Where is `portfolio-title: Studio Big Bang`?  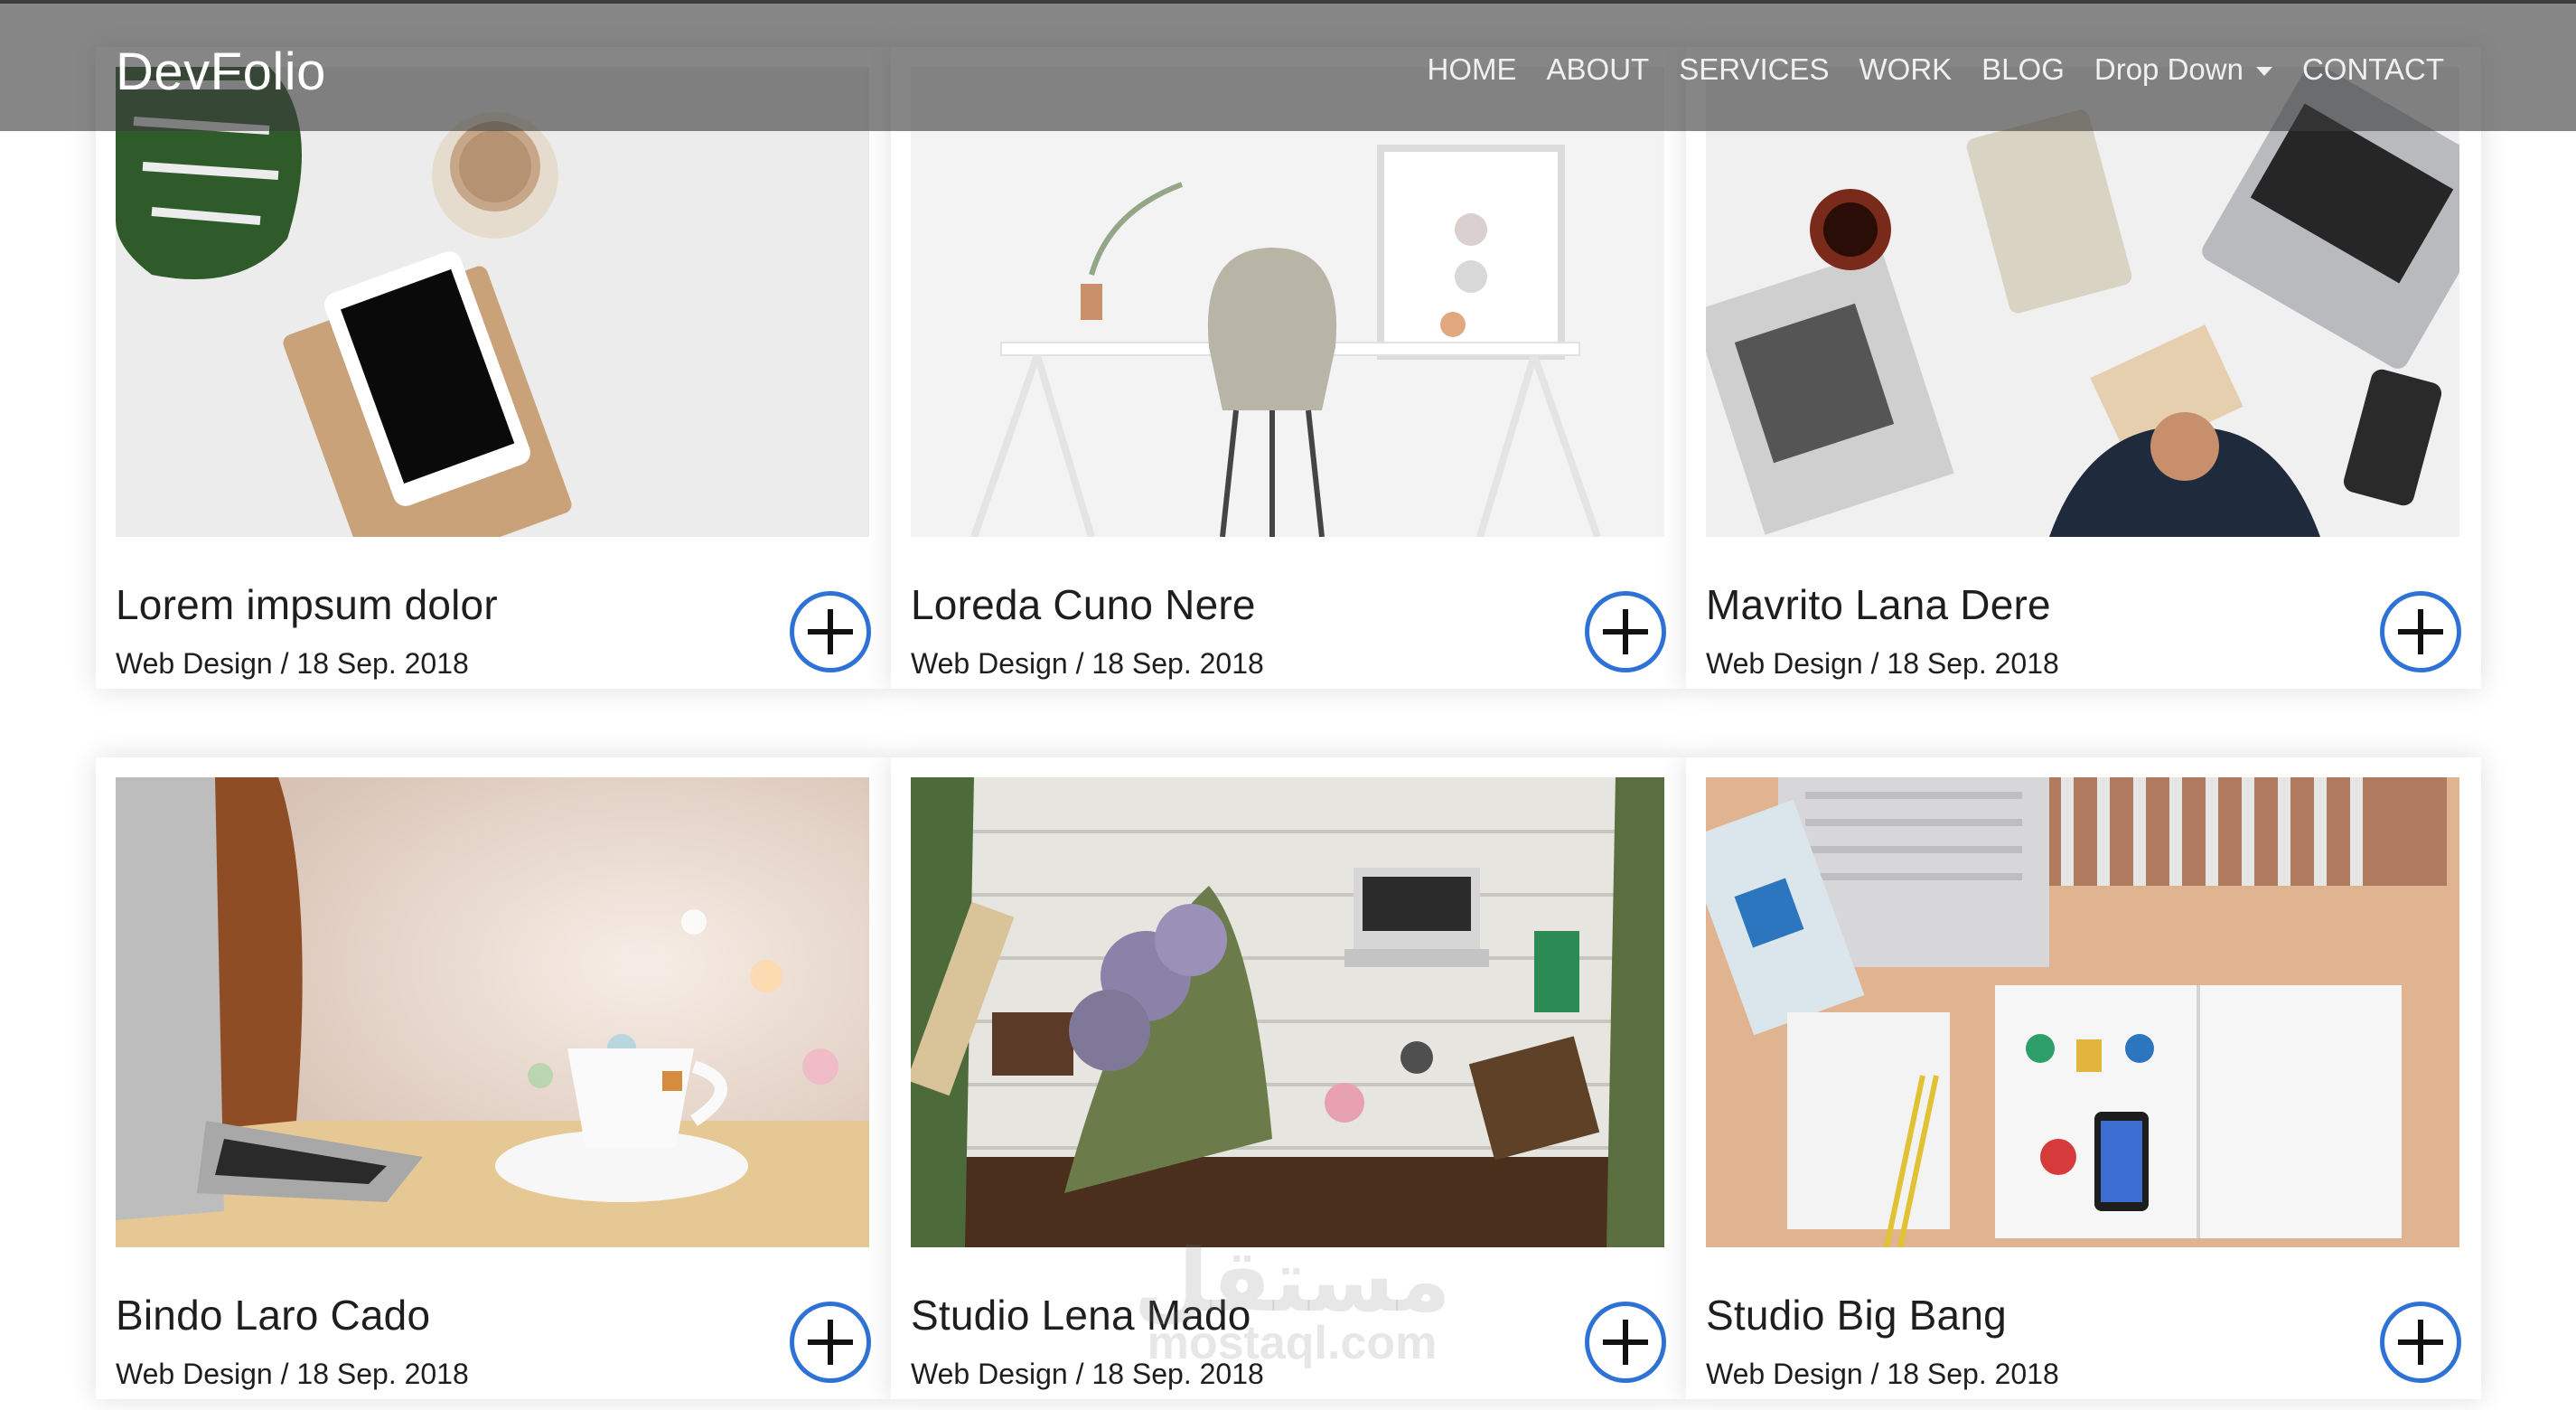 portfolio-title: Studio Big Bang is located at coordinates (1856, 1316).